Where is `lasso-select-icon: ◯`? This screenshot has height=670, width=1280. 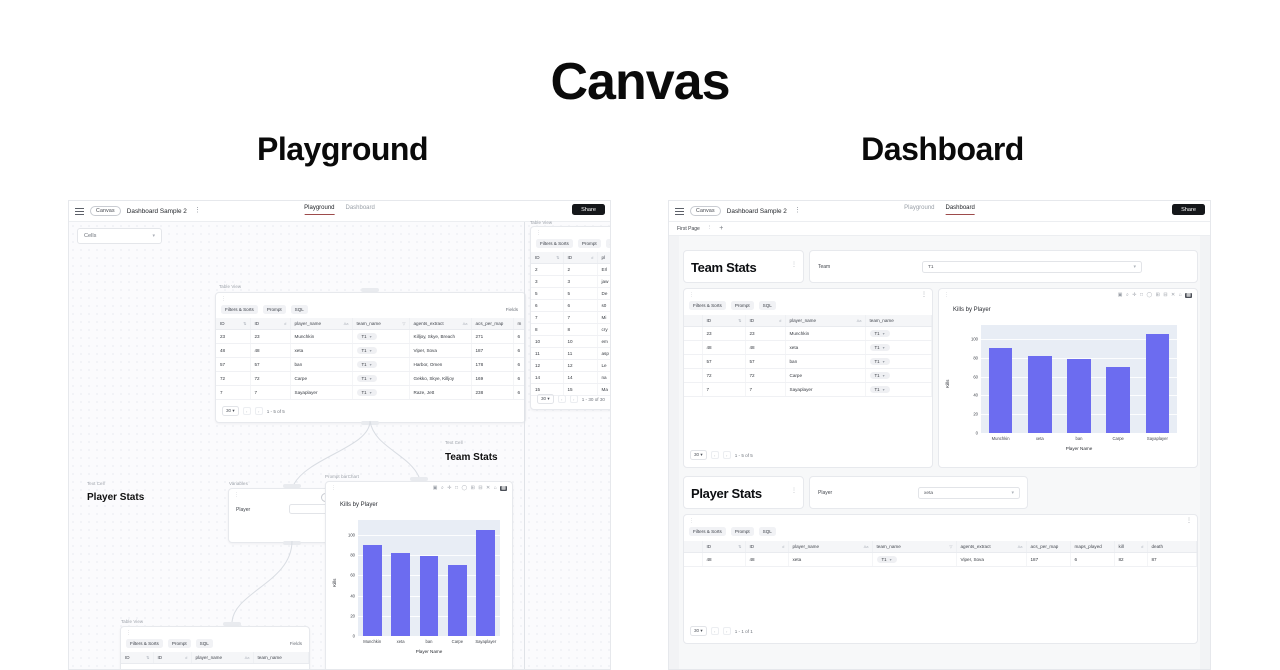
lasso-select-icon: ◯ is located at coordinates (1150, 295).